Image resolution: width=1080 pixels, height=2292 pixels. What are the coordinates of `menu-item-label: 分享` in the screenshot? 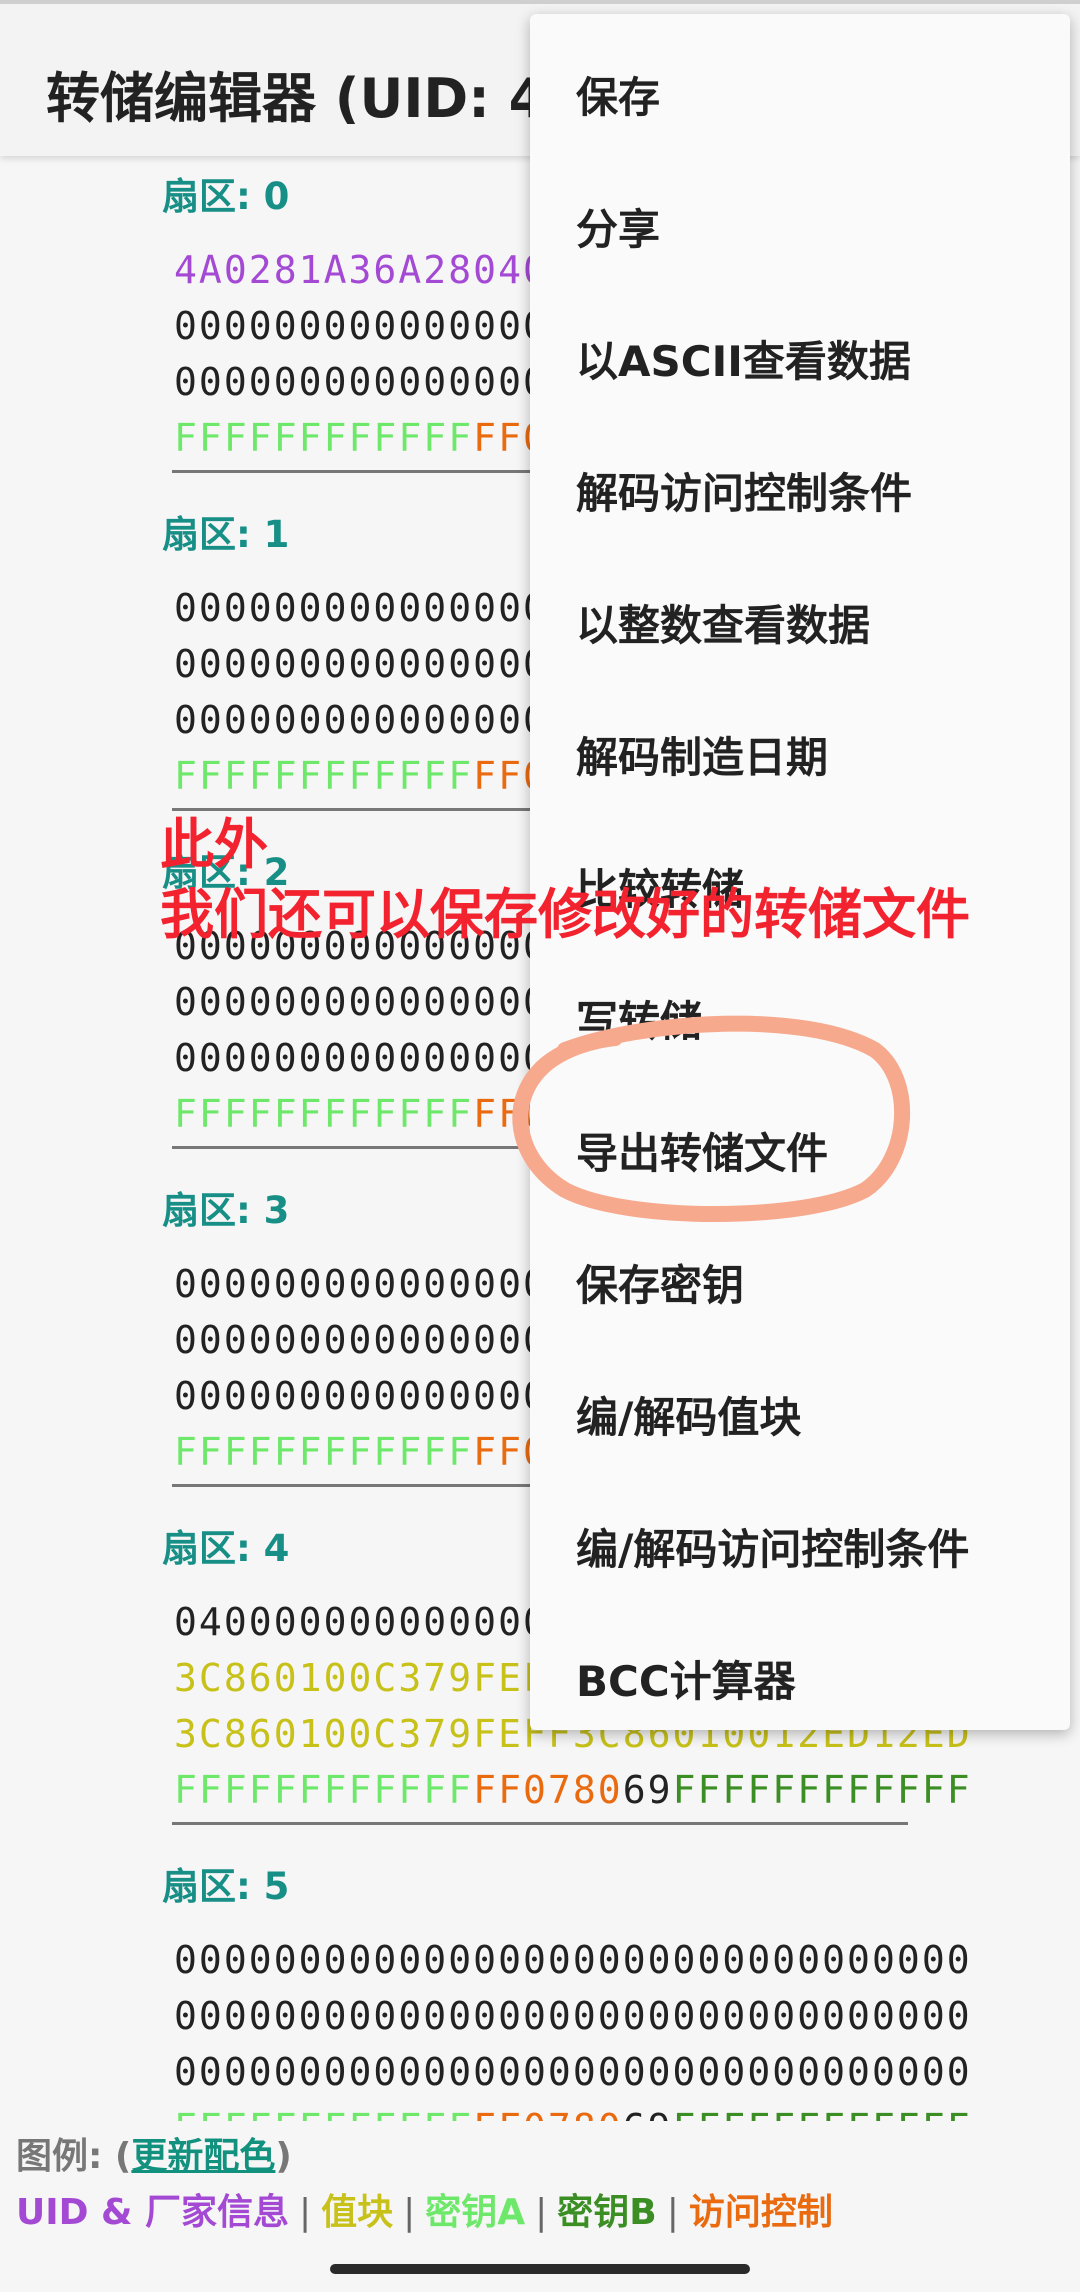 It's located at (618, 229).